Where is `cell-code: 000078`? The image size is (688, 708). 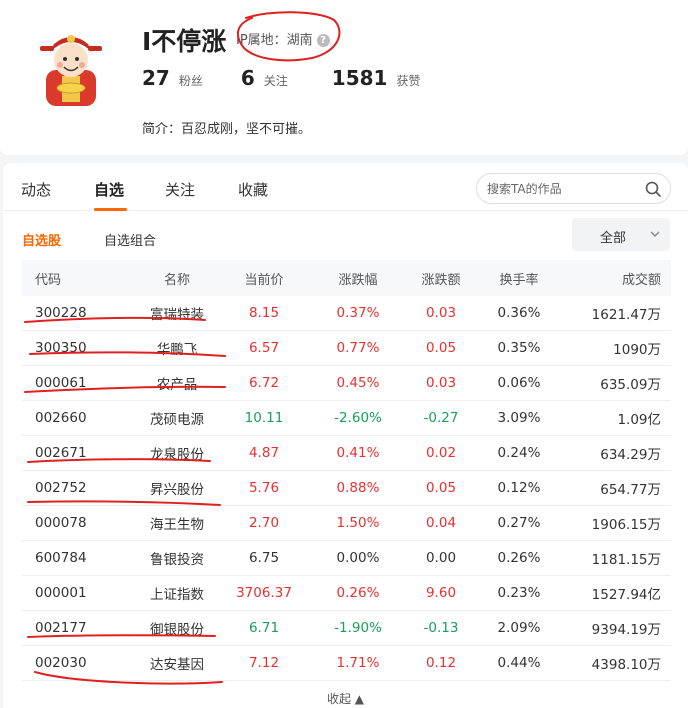 cell-code: 000078 is located at coordinates (61, 523).